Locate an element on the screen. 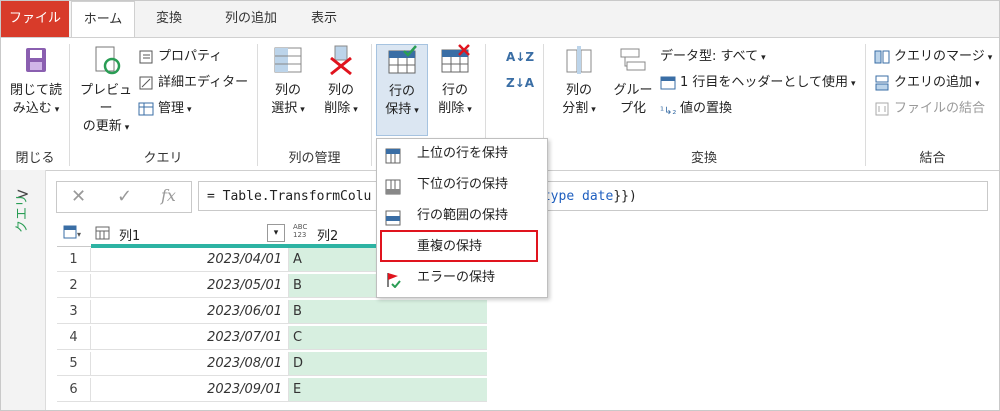  choose-columns-icon is located at coordinates (288, 60).